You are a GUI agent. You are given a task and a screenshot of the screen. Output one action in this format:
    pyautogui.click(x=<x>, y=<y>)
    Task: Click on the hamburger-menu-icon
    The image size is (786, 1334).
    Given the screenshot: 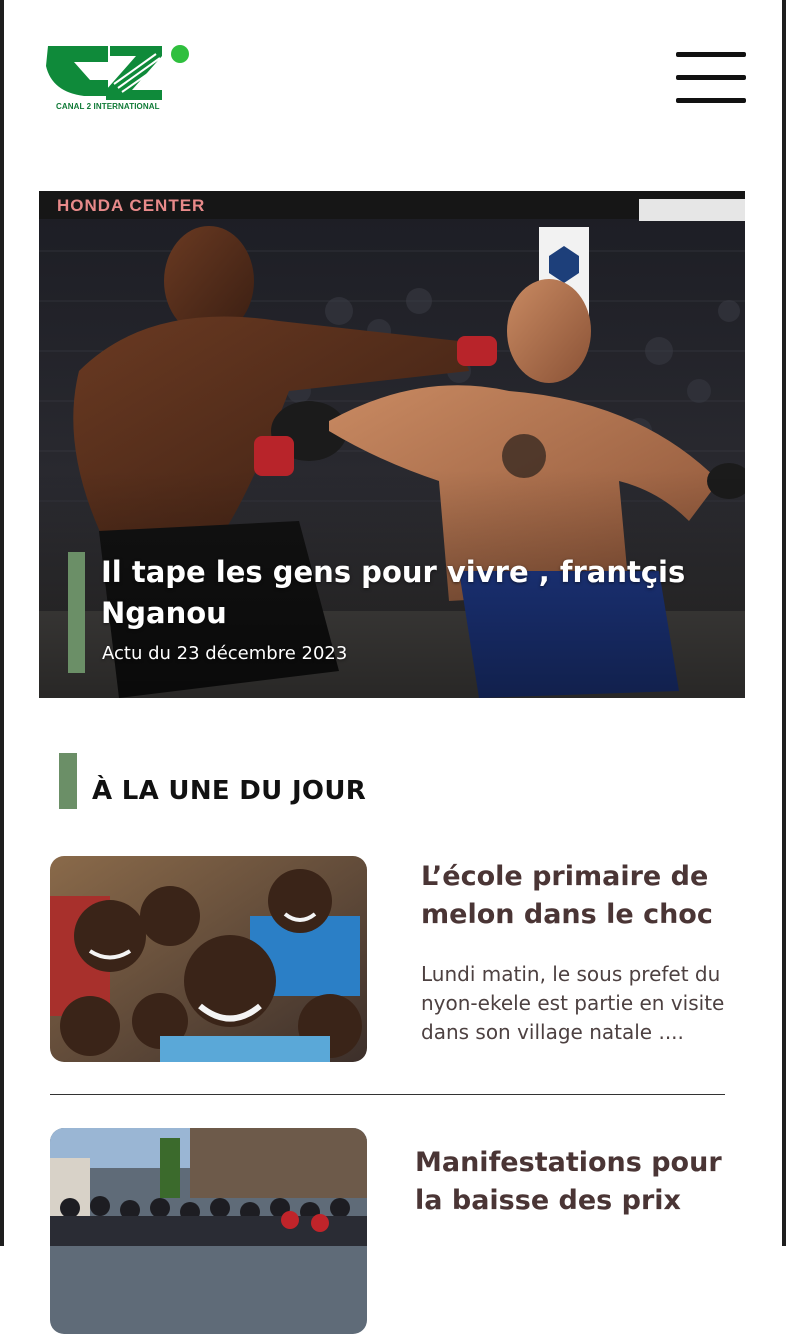 What is the action you would take?
    pyautogui.click(x=711, y=79)
    